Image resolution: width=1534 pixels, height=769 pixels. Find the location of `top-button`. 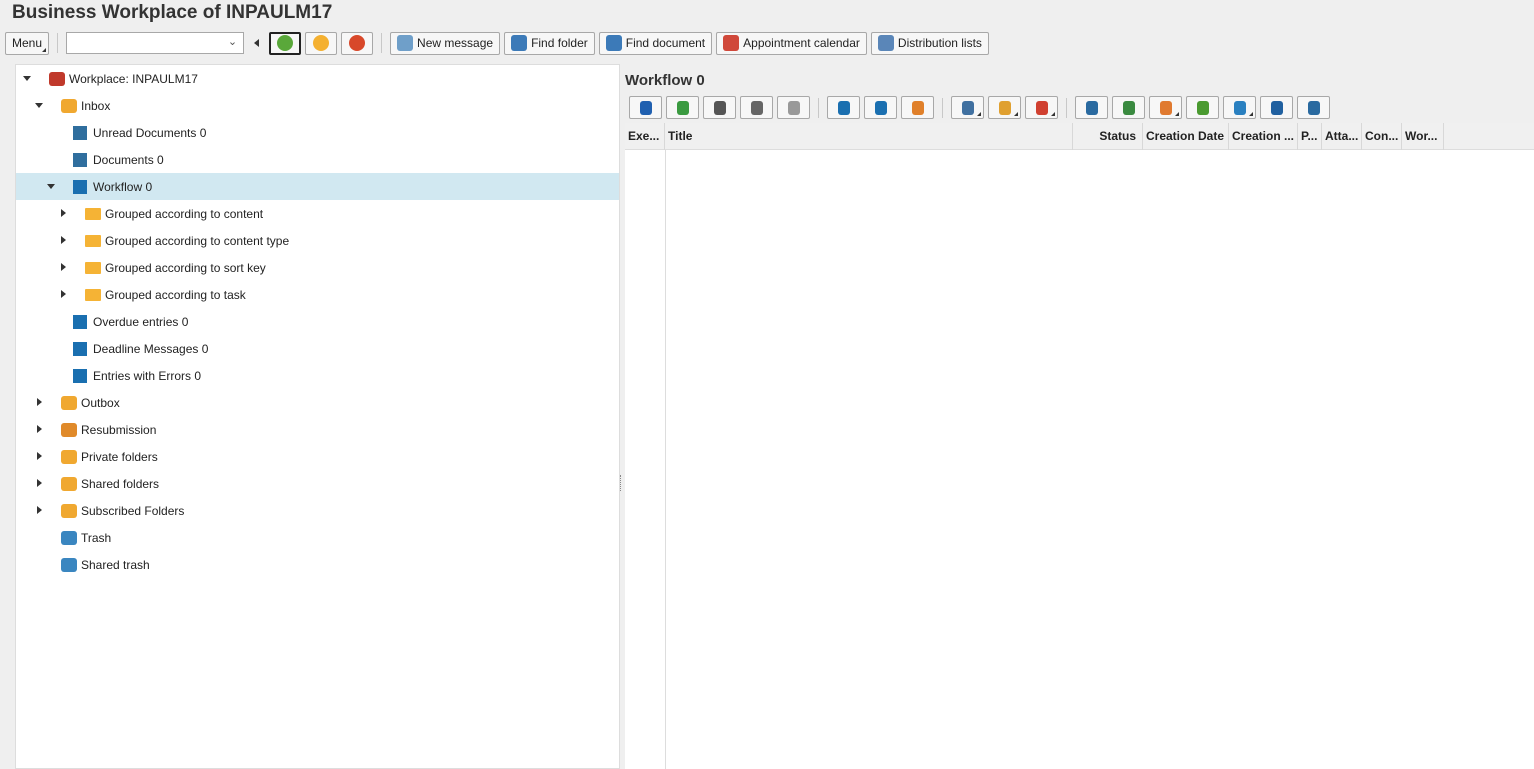

top-button is located at coordinates (843, 107).